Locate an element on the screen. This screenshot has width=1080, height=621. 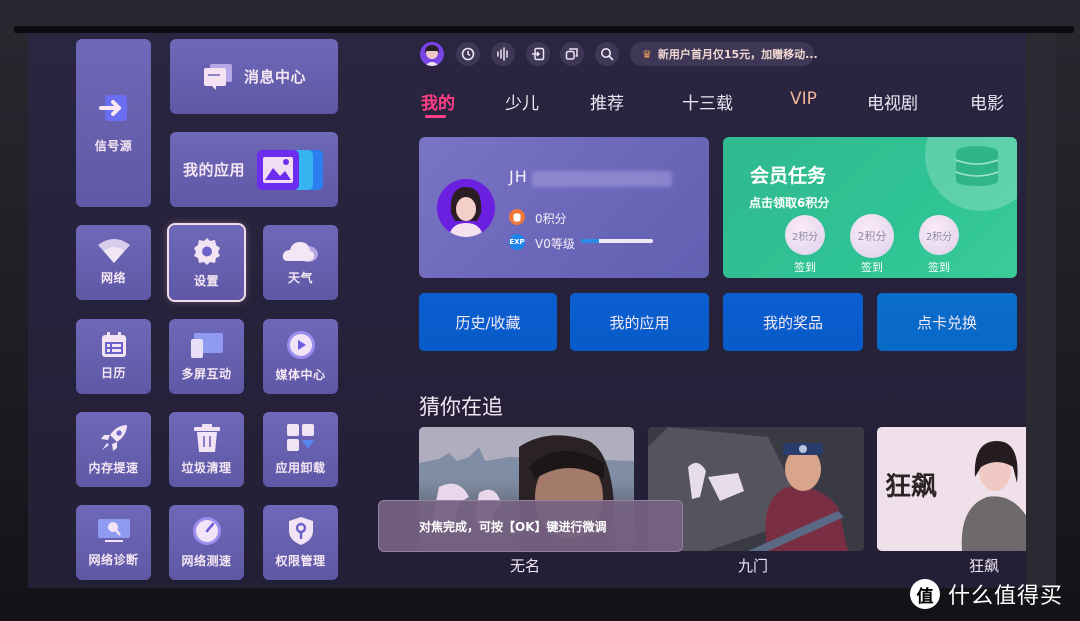
network-speed-label: 网络测速 is located at coordinates (206, 561).